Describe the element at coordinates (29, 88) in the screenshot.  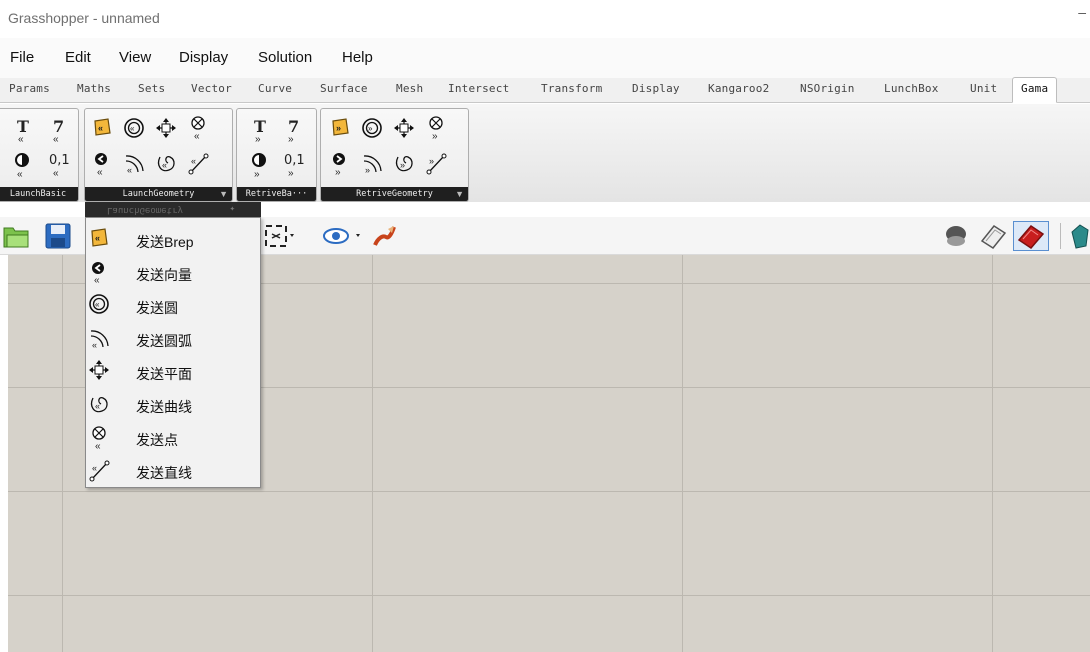
I see `tab-params: Params` at that location.